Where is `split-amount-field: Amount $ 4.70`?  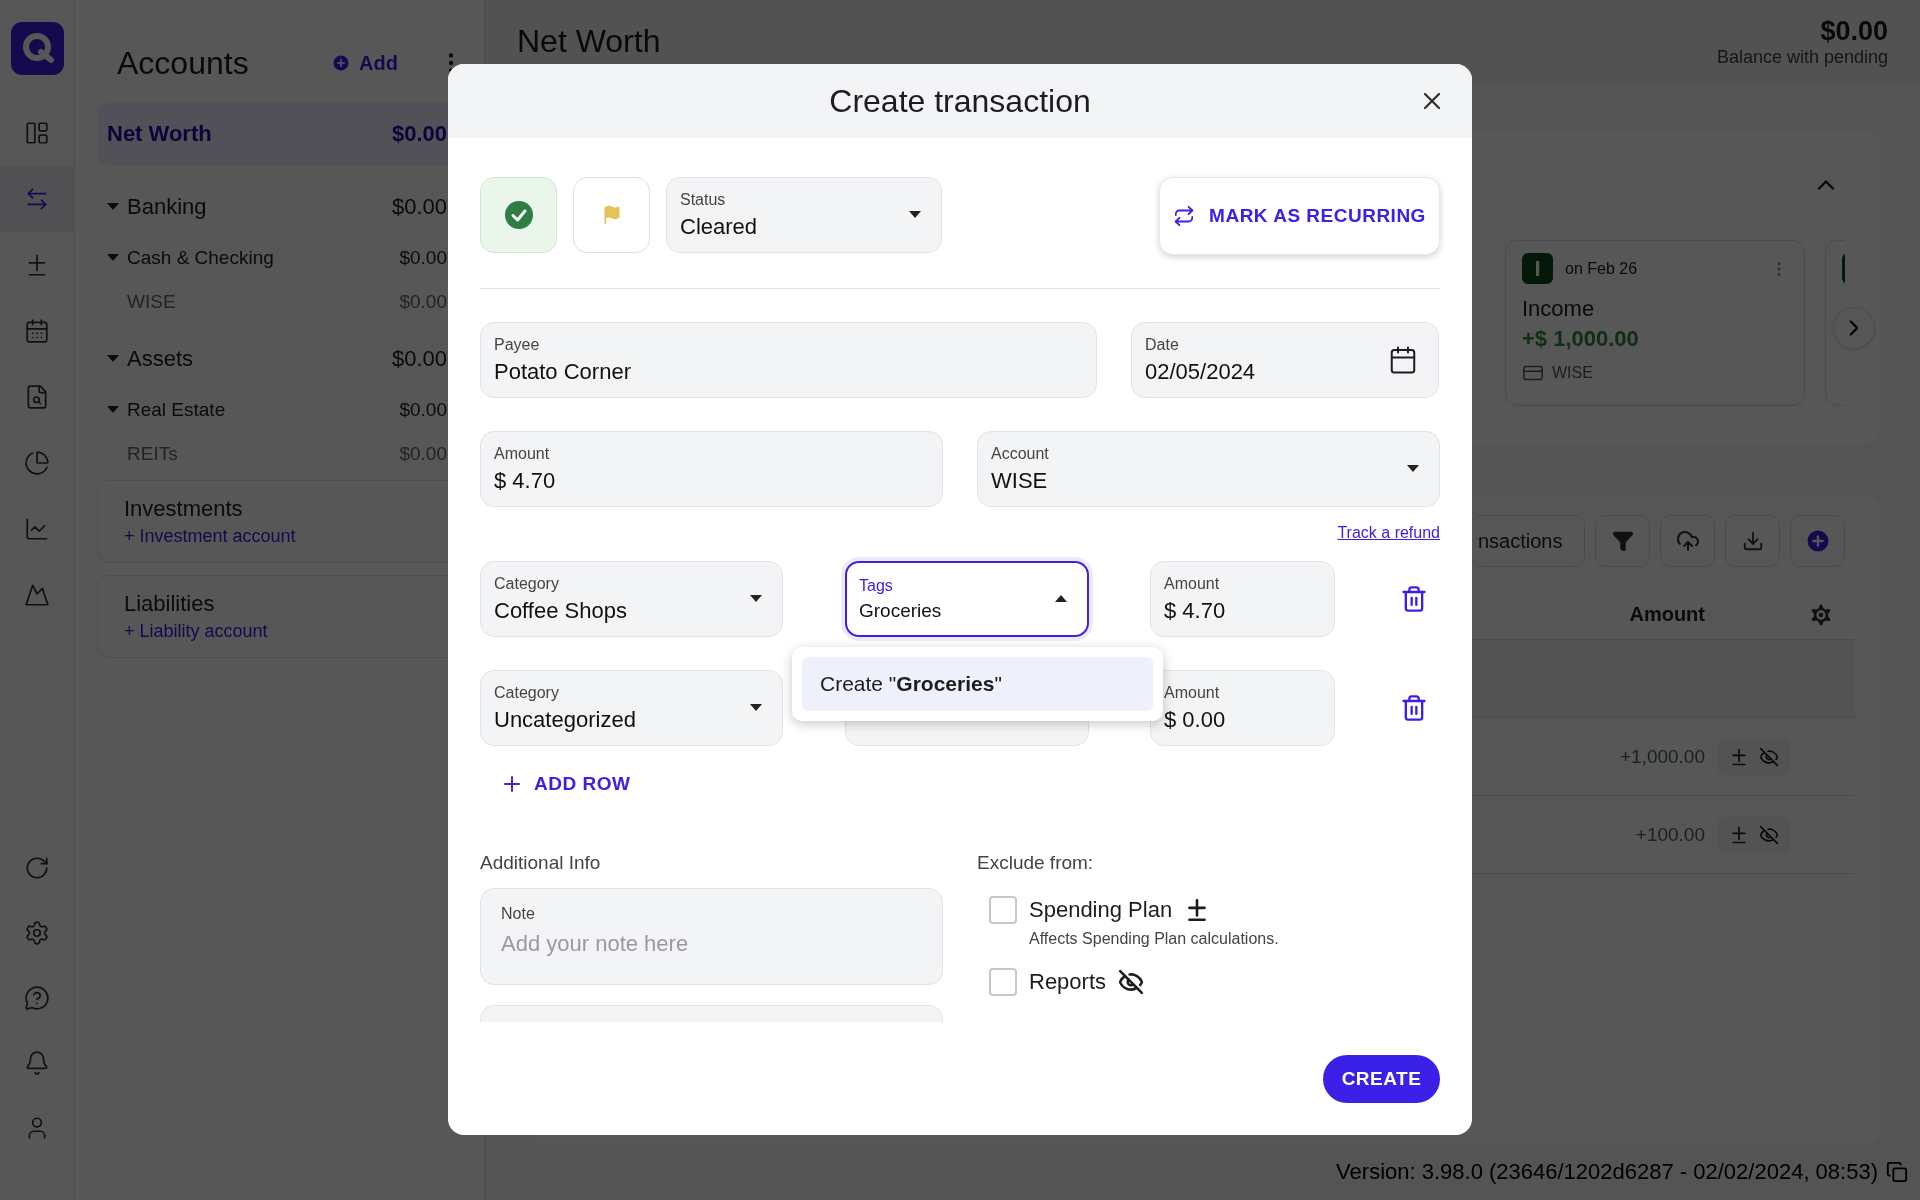
split-amount-field: Amount $ 4.70 is located at coordinates (1242, 599).